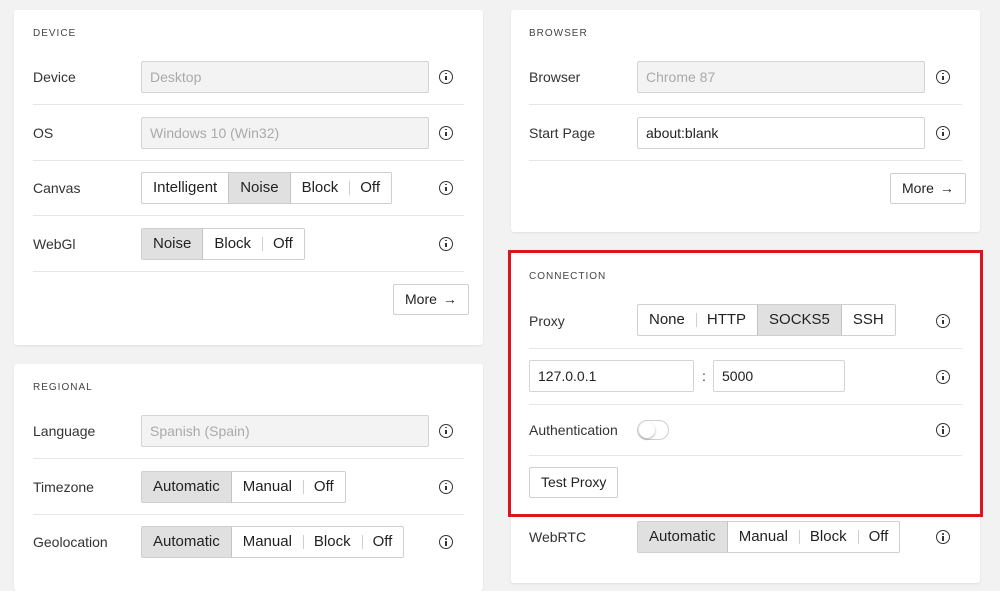 The image size is (1000, 591). What do you see at coordinates (285, 133) in the screenshot?
I see `os-input: Windows 10 (Win32)` at bounding box center [285, 133].